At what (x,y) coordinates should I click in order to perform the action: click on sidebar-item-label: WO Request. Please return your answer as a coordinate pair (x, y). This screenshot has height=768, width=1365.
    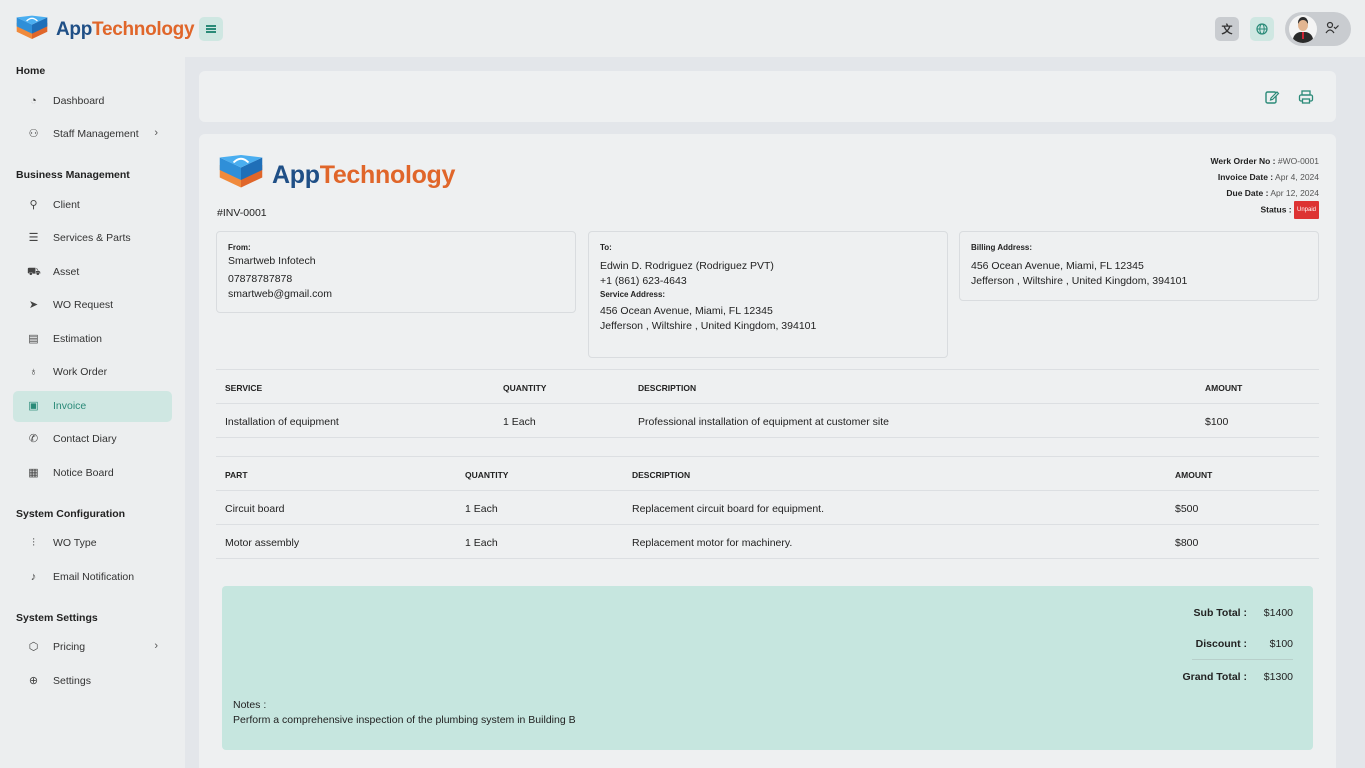
    Looking at the image, I should click on (83, 305).